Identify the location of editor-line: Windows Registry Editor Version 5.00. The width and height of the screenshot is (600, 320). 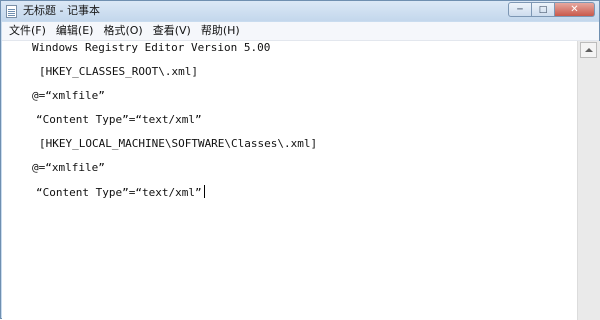
(151, 47).